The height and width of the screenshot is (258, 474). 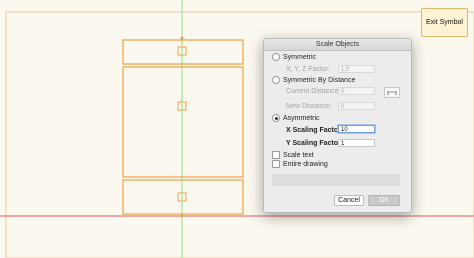 I want to click on entire-drawing-label: Entire drawing, so click(x=305, y=164).